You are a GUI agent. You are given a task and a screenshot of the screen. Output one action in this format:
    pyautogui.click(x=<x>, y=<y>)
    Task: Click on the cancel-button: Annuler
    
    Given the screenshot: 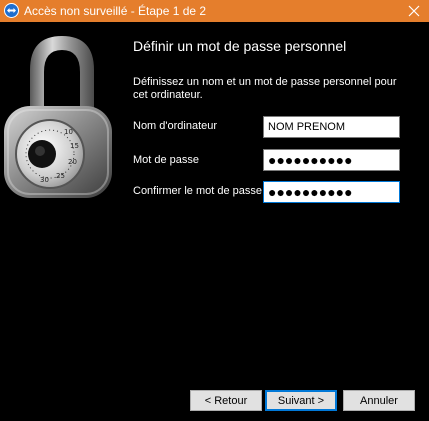 What is the action you would take?
    pyautogui.click(x=379, y=400)
    